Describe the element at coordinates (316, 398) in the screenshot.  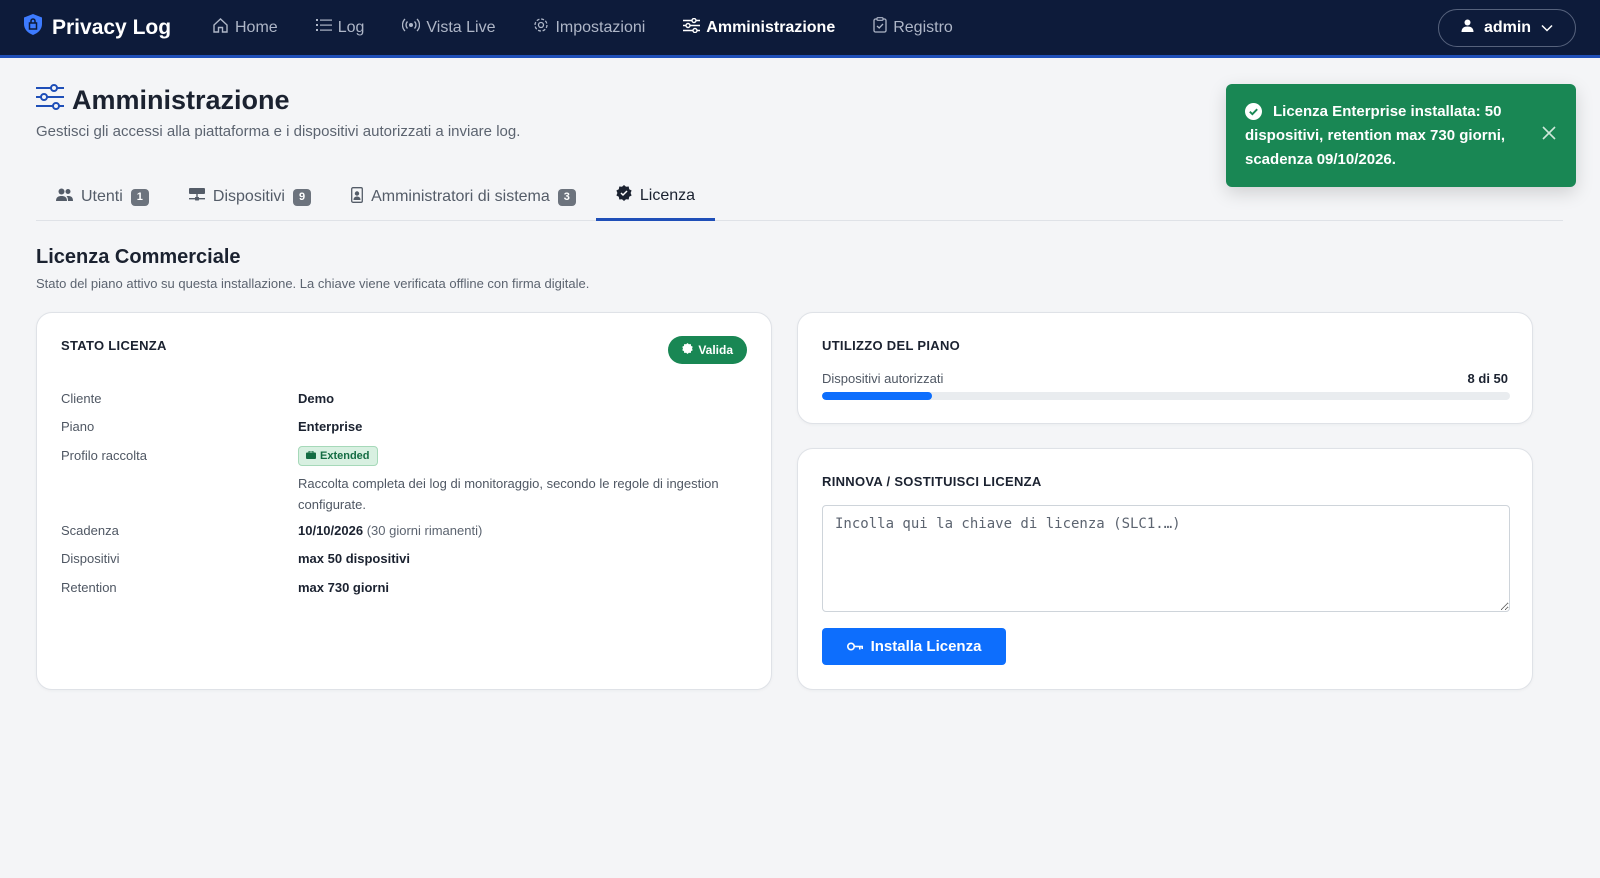
I see `value-cliente: Demo` at that location.